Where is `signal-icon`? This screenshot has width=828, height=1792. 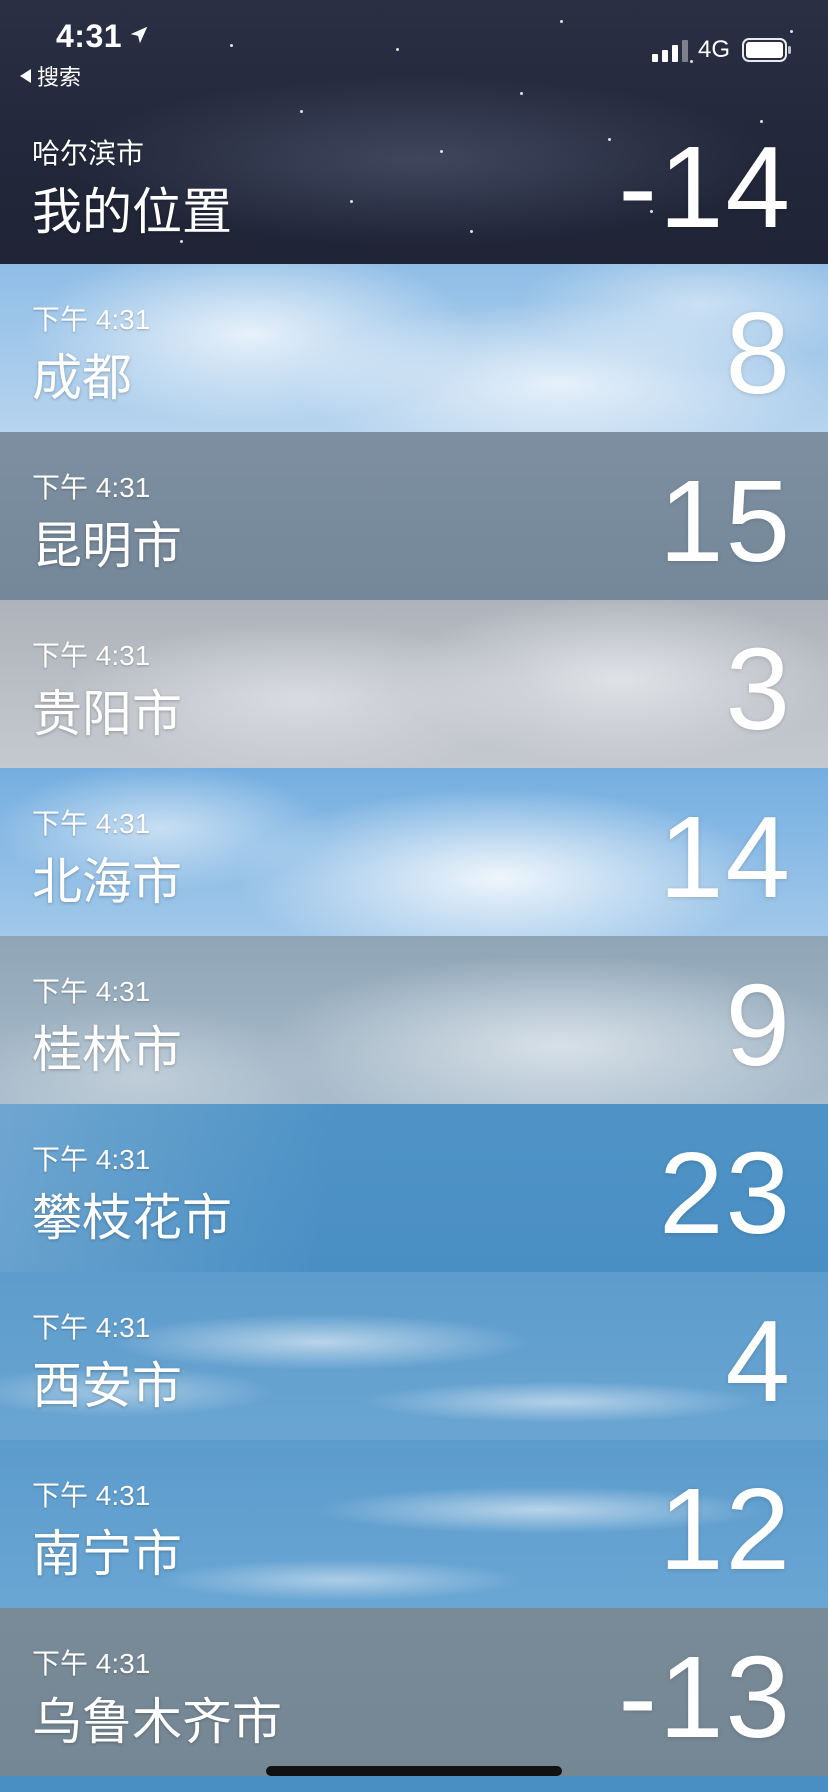 signal-icon is located at coordinates (670, 51).